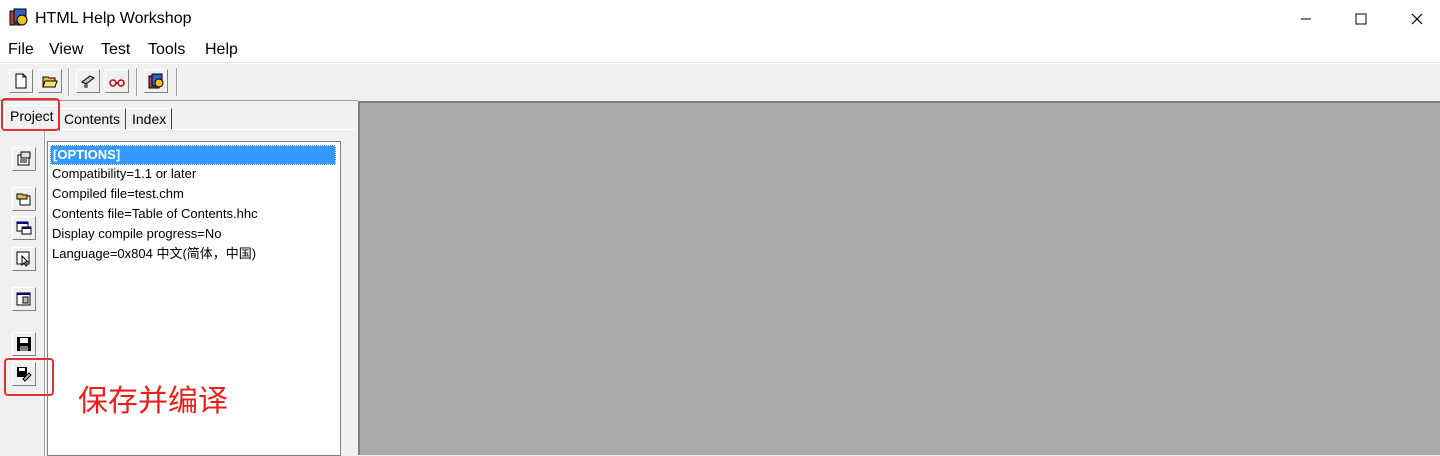 This screenshot has height=456, width=1440. I want to click on change-options-button, so click(24, 159).